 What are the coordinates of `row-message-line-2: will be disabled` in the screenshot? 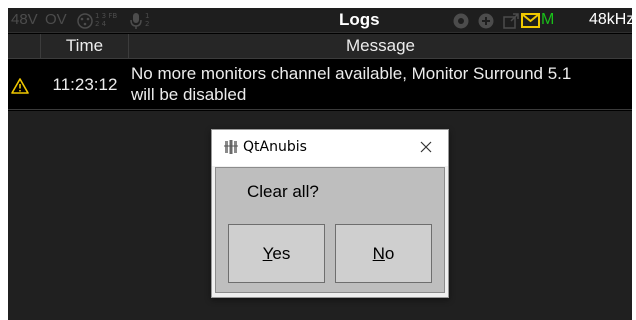 It's located at (189, 94).